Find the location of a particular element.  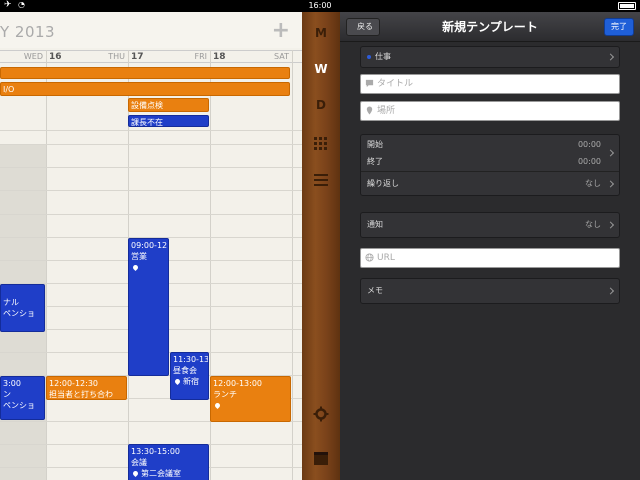

event-conference: 13:30-15:00 会議 第二会議室 is located at coordinates (168, 462).